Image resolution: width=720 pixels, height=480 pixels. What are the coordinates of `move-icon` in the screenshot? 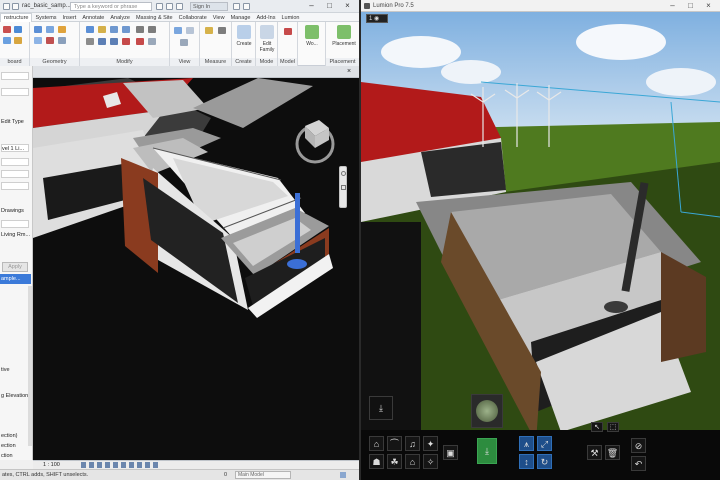 It's located at (140, 29).